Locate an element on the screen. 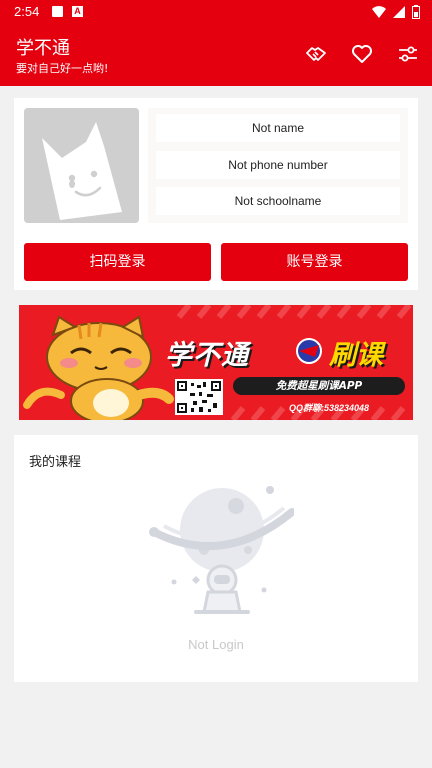  user-info-panel: Not name Not phone number Not schoolname is located at coordinates (278, 165).